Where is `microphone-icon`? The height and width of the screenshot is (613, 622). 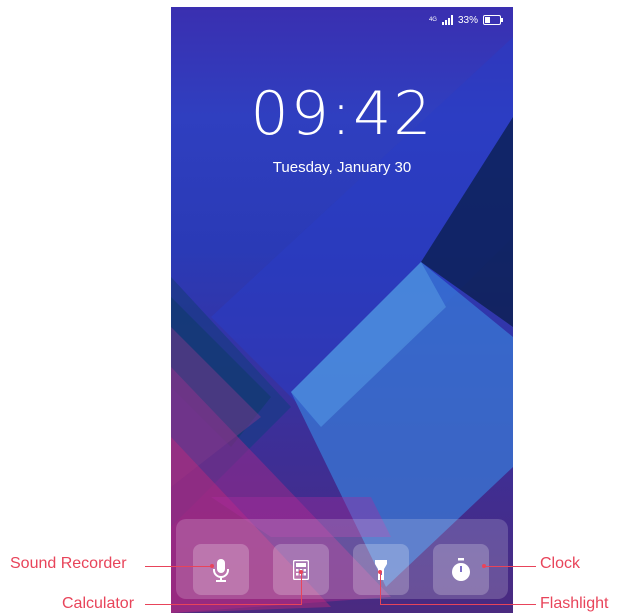
microphone-icon is located at coordinates (221, 570).